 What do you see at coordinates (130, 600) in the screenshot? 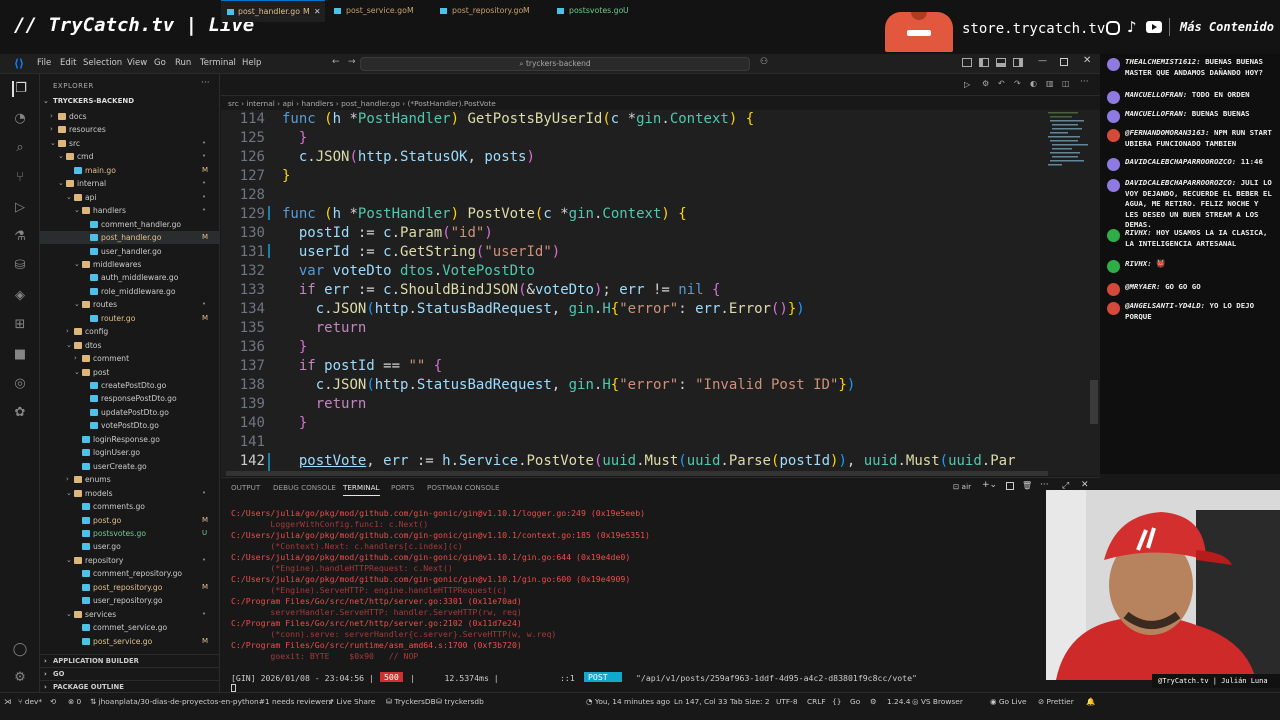
I see `tree-item: user_repository.go` at bounding box center [130, 600].